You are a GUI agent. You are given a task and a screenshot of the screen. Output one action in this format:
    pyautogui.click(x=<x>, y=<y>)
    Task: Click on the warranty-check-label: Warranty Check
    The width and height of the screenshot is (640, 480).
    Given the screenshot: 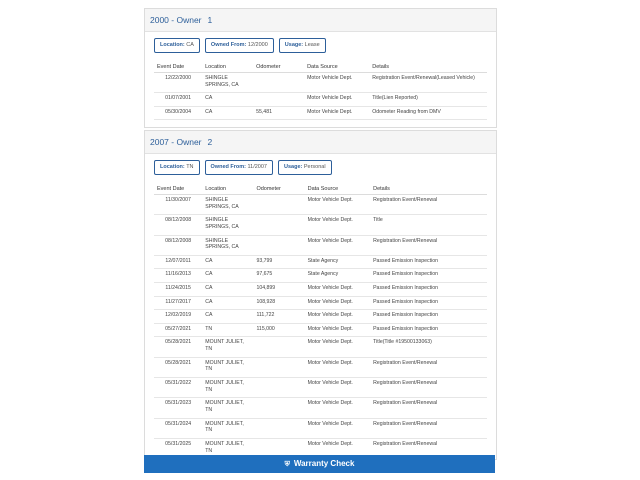 What is the action you would take?
    pyautogui.click(x=324, y=463)
    